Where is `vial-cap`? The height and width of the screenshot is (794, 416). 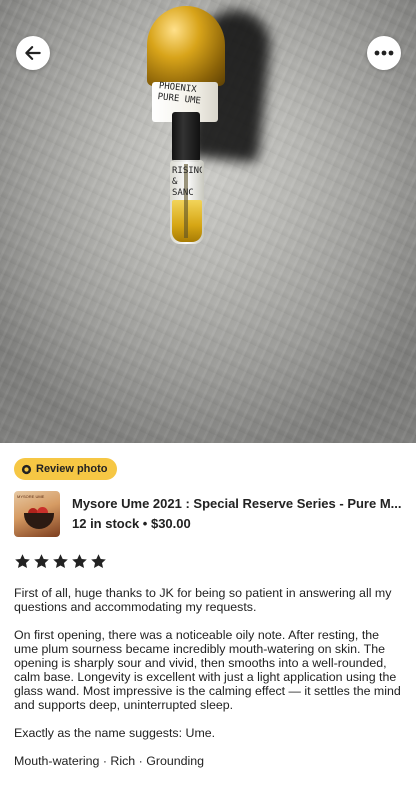 vial-cap is located at coordinates (186, 137).